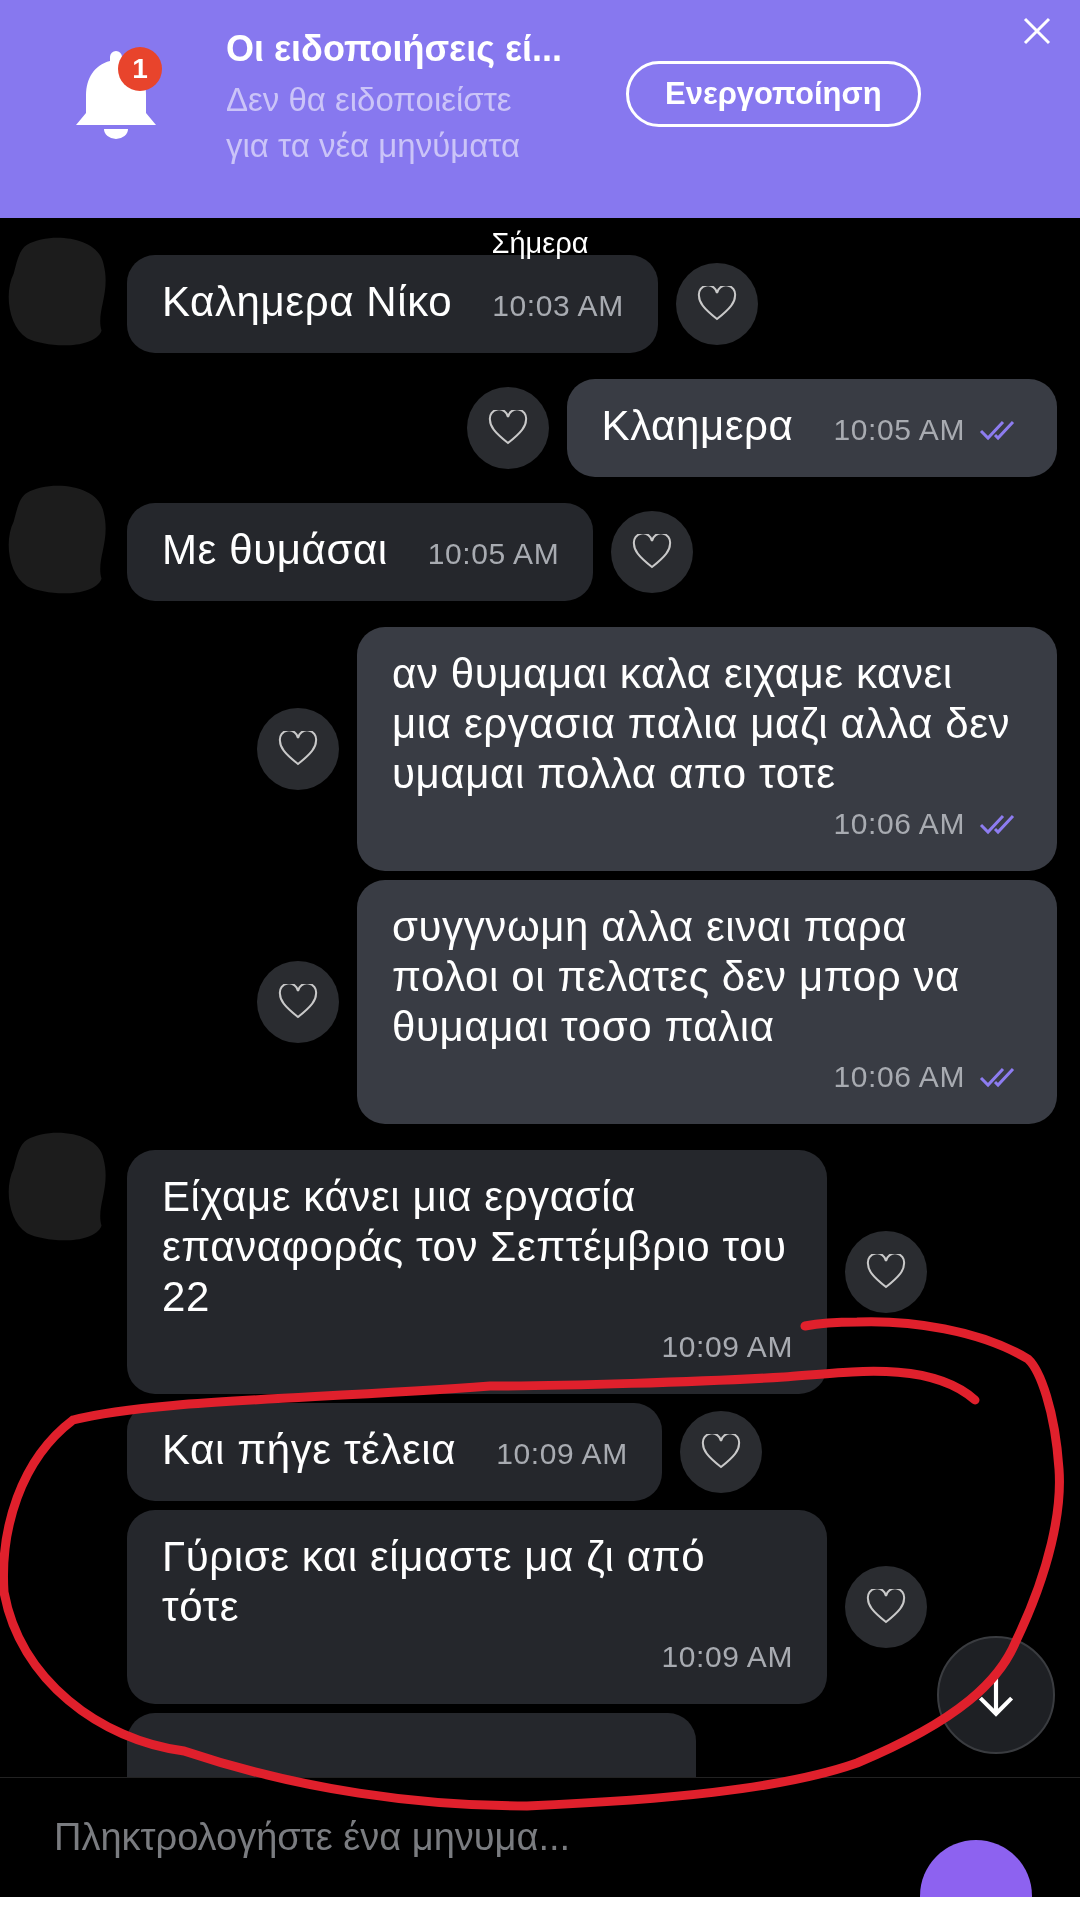 Image resolution: width=1080 pixels, height=1920 pixels. Describe the element at coordinates (697, 426) in the screenshot. I see `message-text: Κλαημερα` at that location.